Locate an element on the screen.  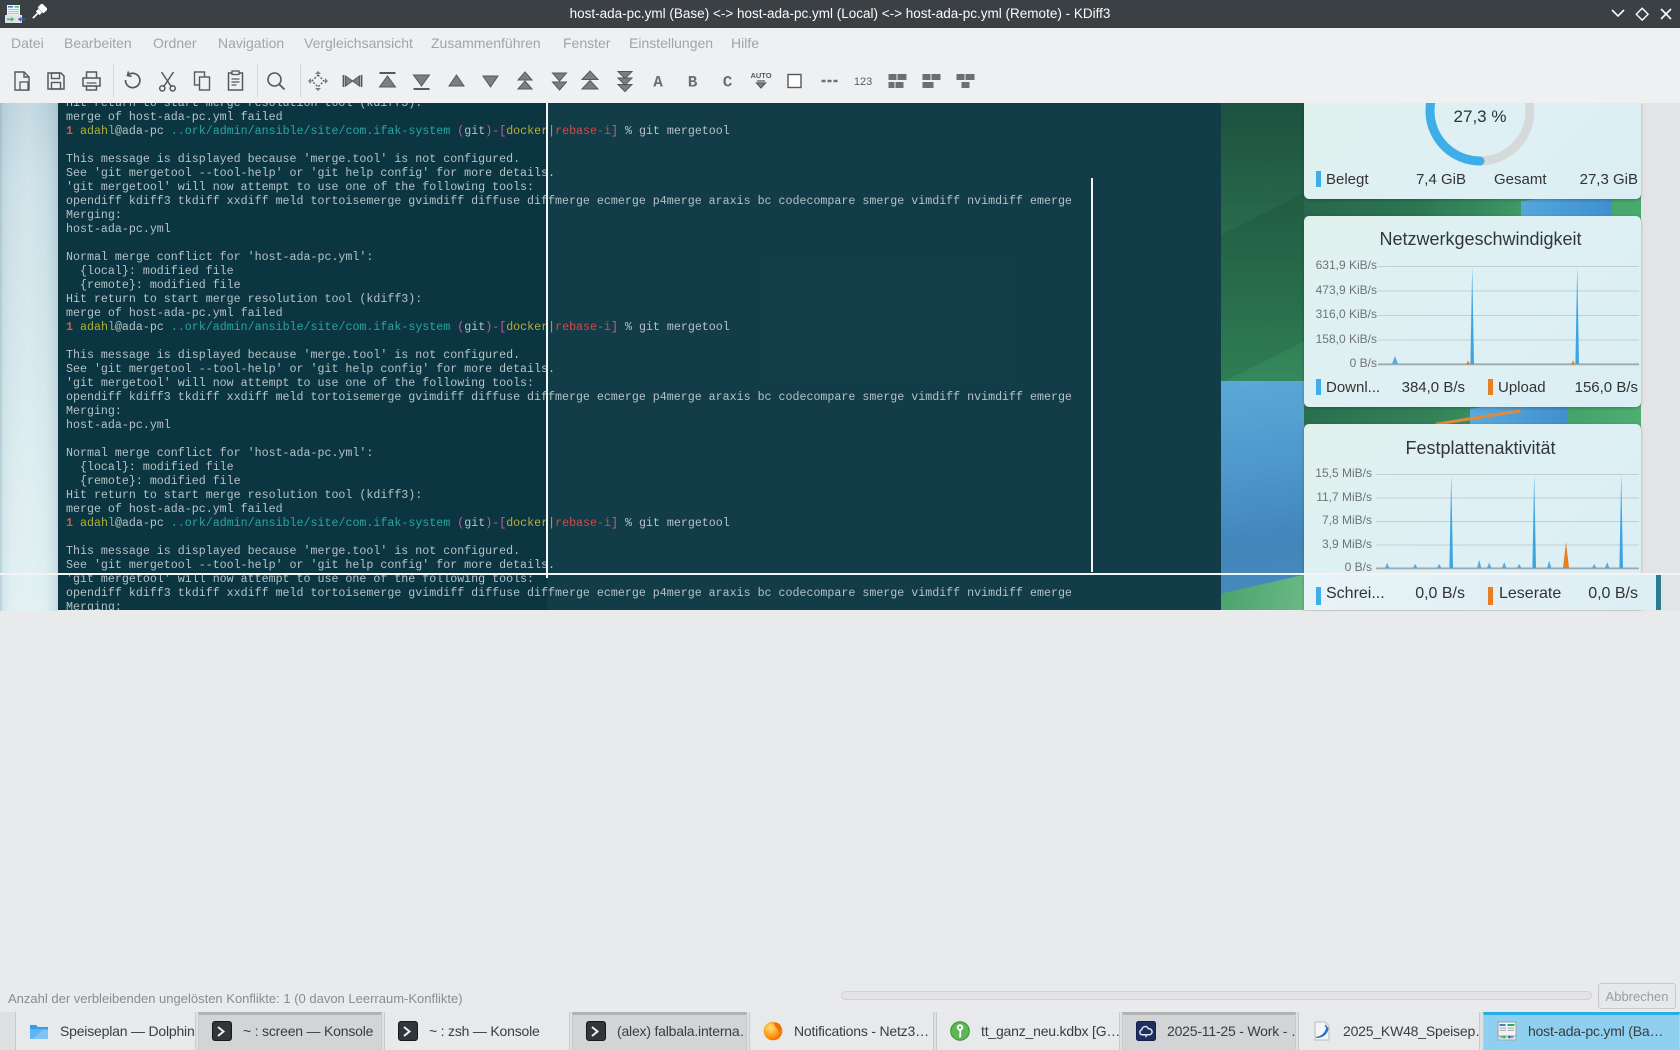
svg-text: 123 is located at coordinates (863, 82).